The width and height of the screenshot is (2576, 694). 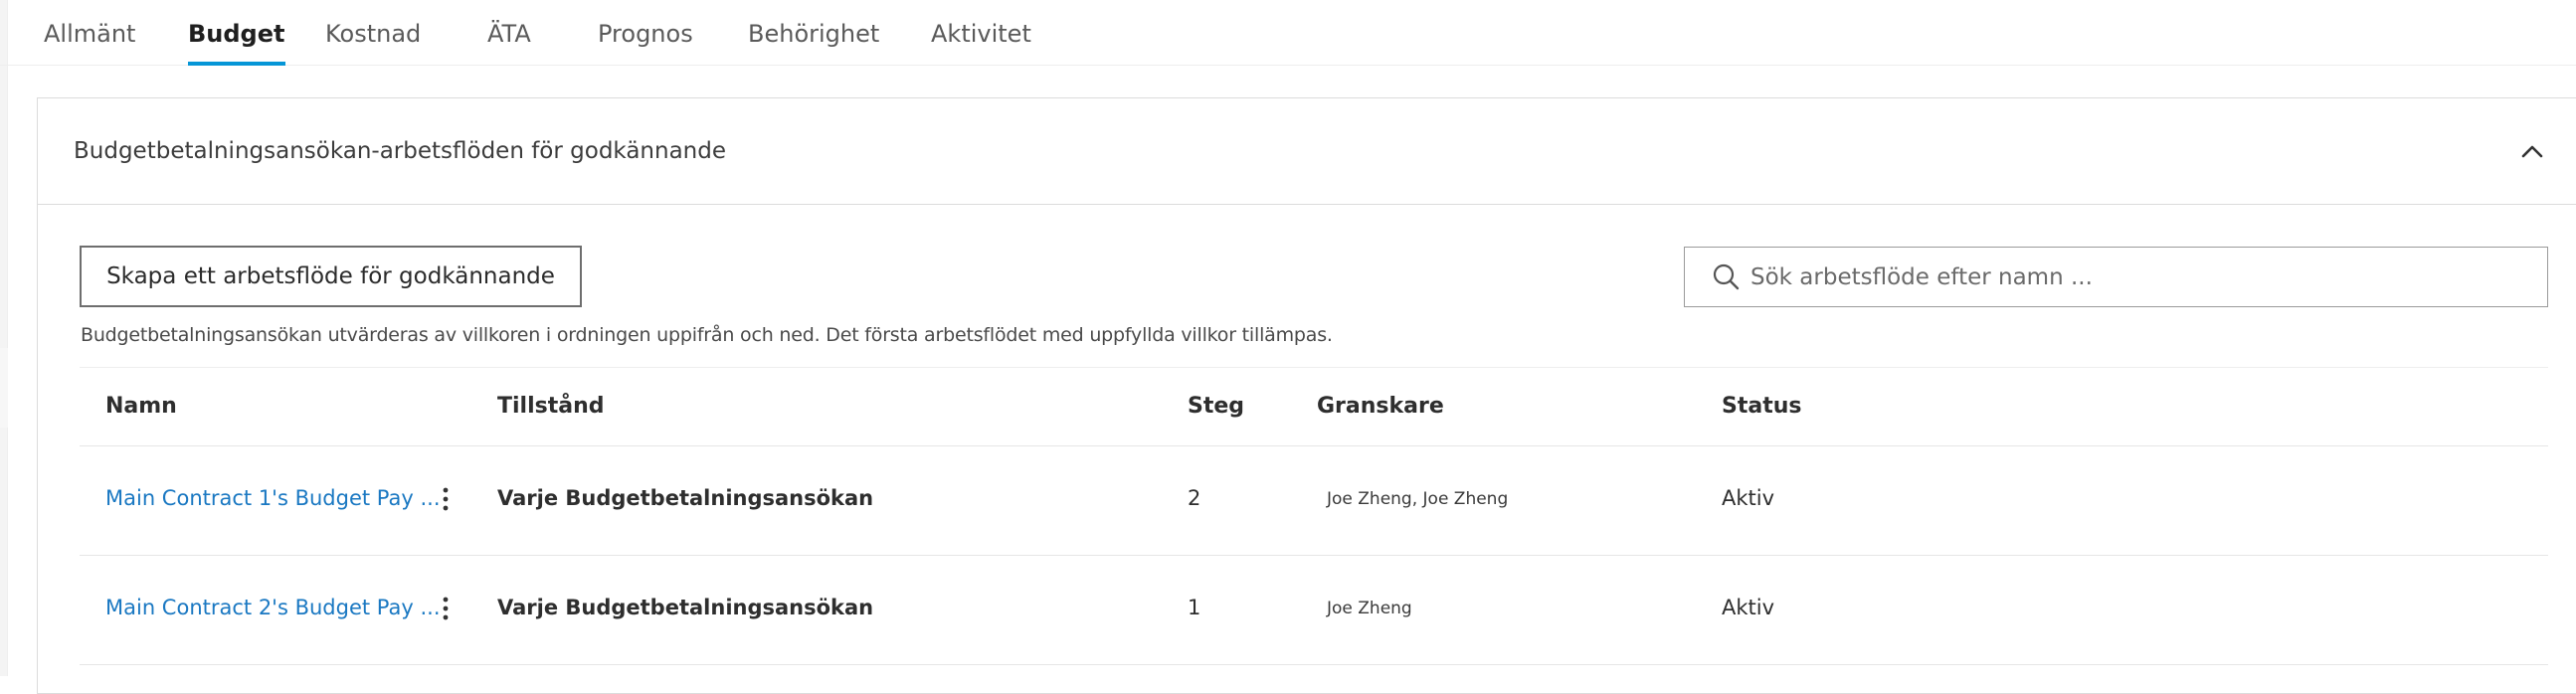 What do you see at coordinates (331, 277) in the screenshot?
I see `create-approval-workflow-button: Skapa ett arbetsflöde för godkännande` at bounding box center [331, 277].